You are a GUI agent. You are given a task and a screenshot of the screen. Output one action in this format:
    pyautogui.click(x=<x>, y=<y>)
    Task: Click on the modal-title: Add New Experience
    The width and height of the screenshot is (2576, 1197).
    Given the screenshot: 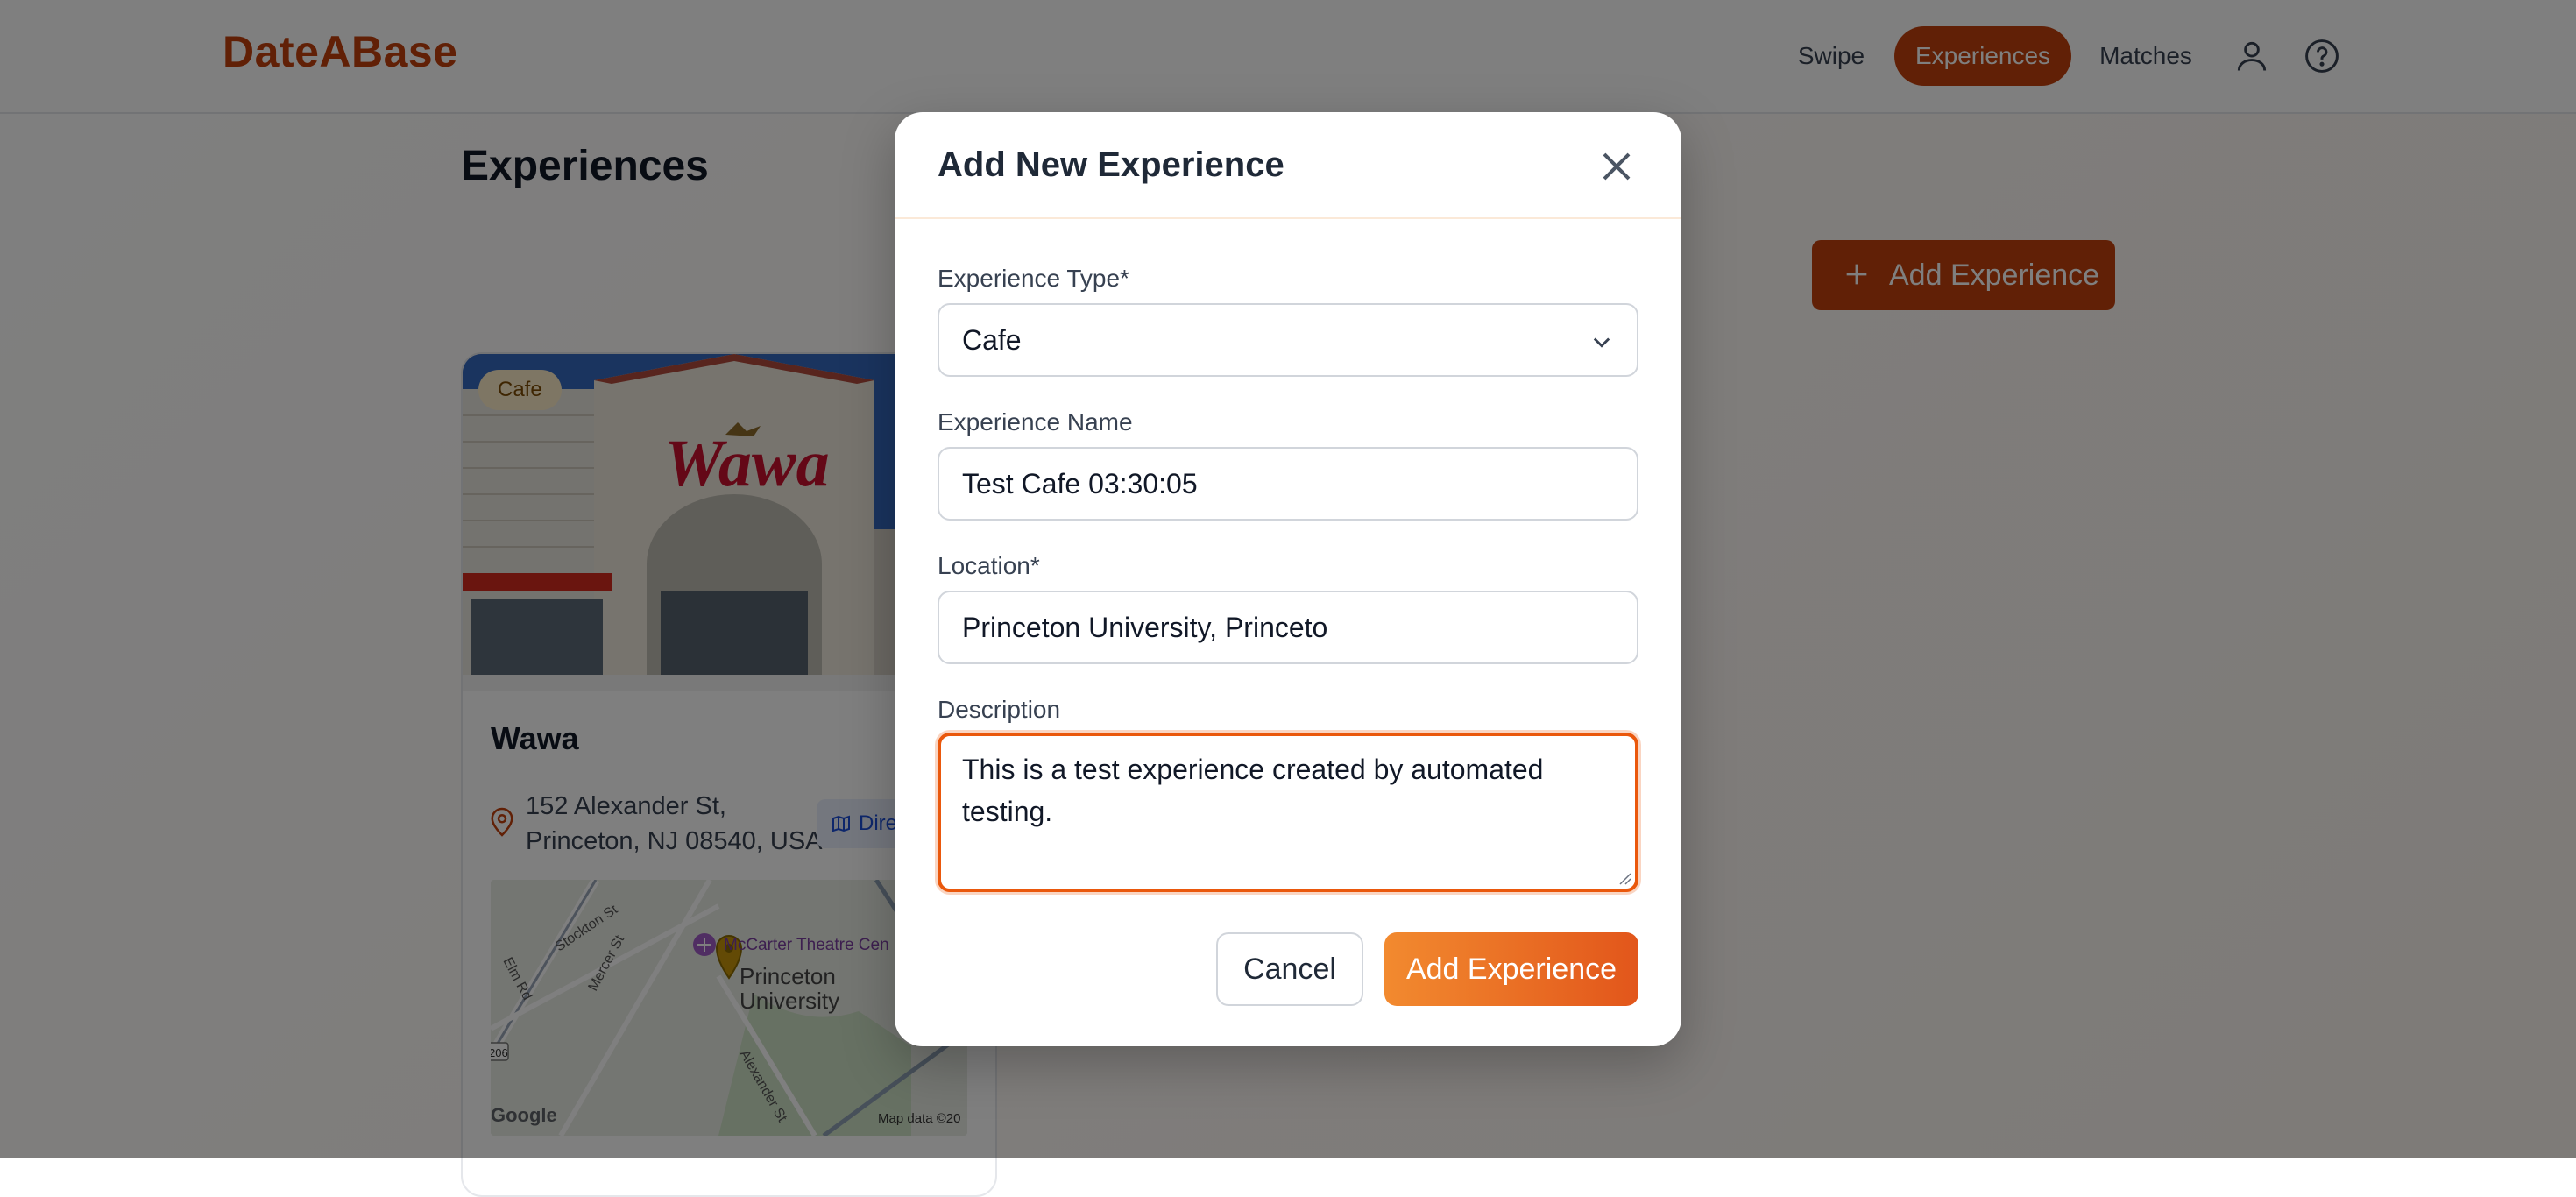 What is the action you would take?
    pyautogui.click(x=1111, y=165)
    